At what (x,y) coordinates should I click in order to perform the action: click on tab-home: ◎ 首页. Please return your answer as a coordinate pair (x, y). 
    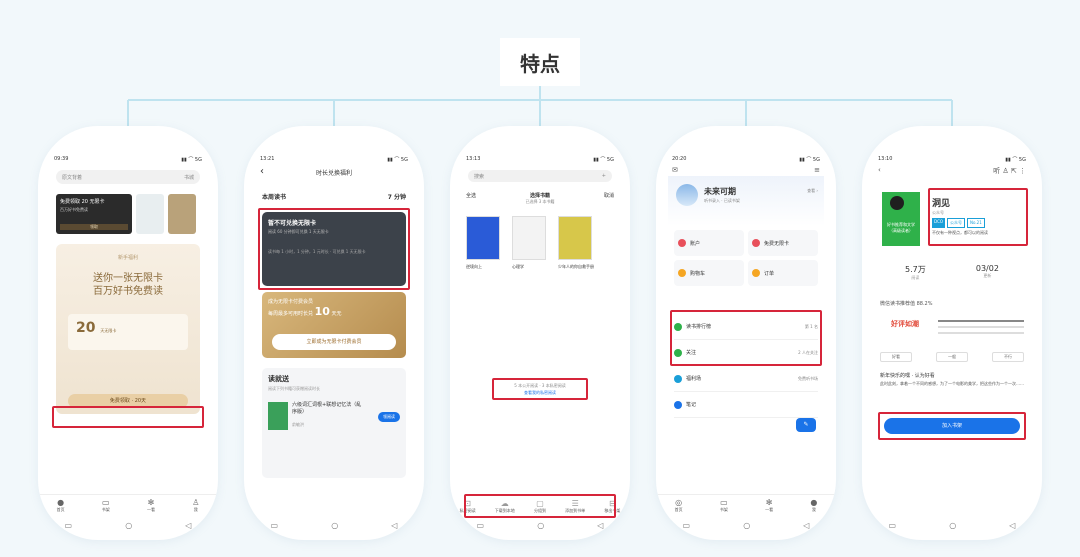
    Looking at the image, I should click on (679, 505).